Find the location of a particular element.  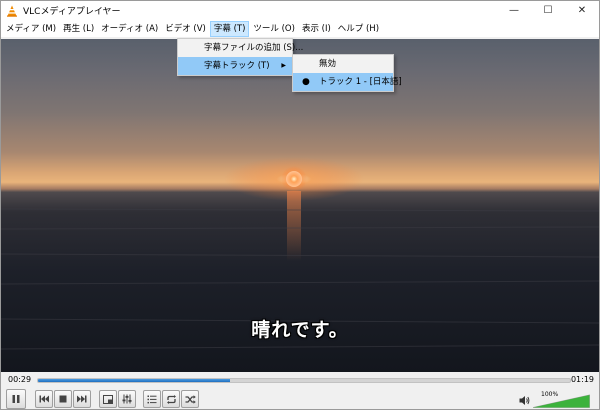

vlc-cone-icon is located at coordinates (12, 11).